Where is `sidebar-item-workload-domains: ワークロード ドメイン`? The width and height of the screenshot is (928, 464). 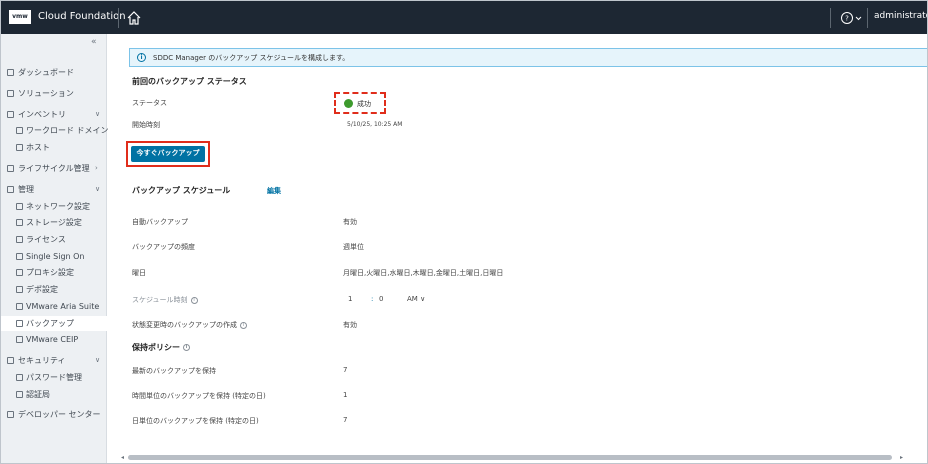
sidebar-item-workload-domains: ワークロード ドメイン is located at coordinates (55, 130).